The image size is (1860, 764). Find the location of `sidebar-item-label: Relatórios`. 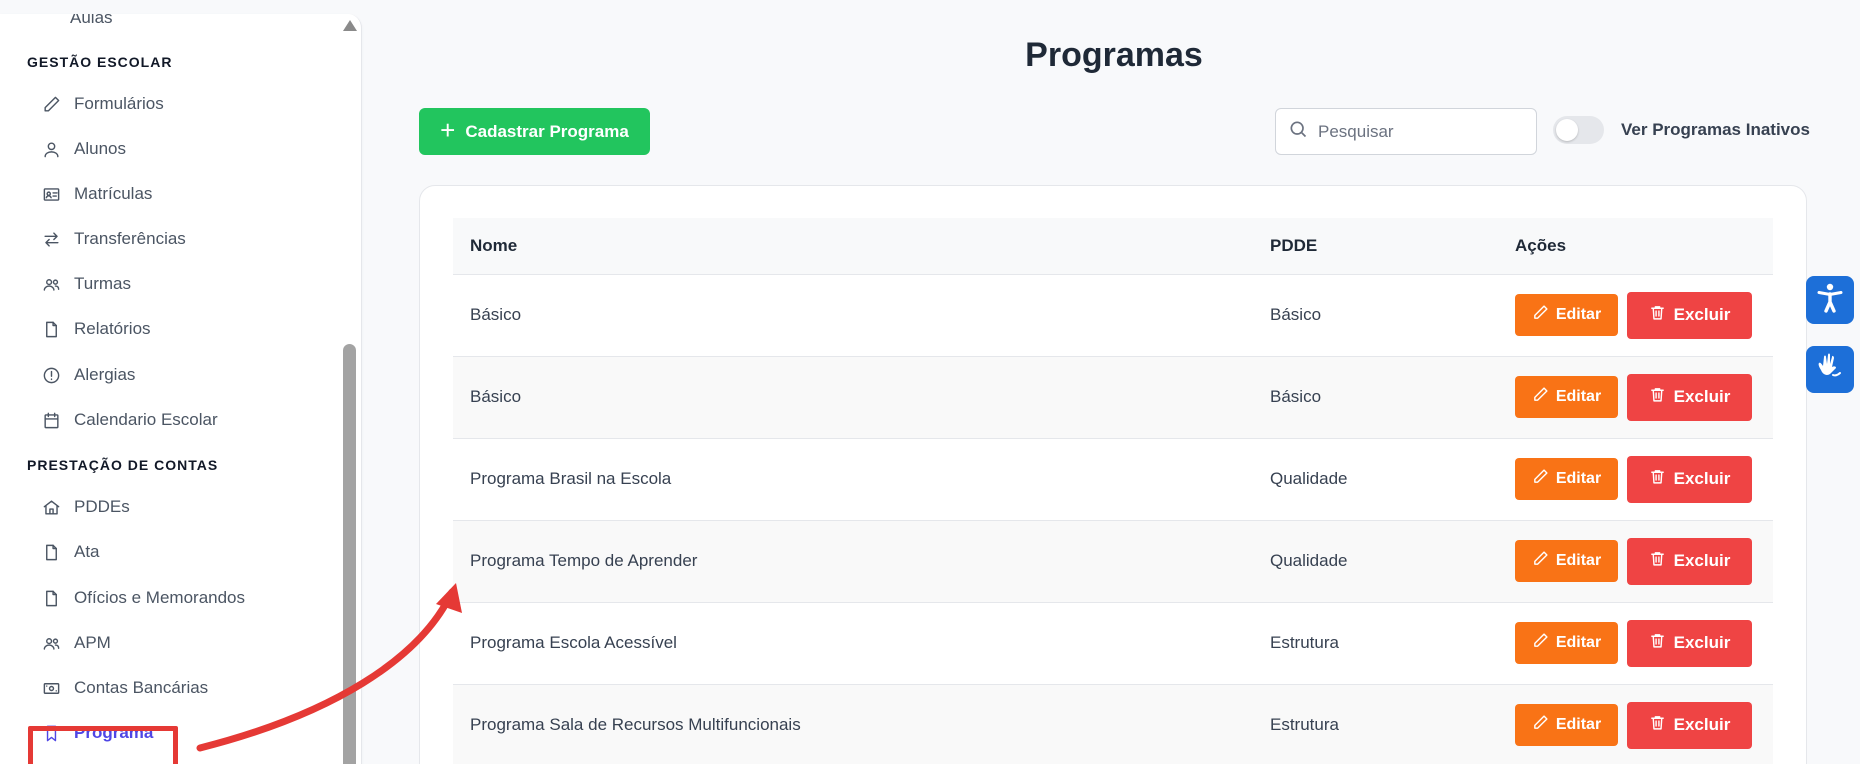

sidebar-item-label: Relatórios is located at coordinates (112, 328).